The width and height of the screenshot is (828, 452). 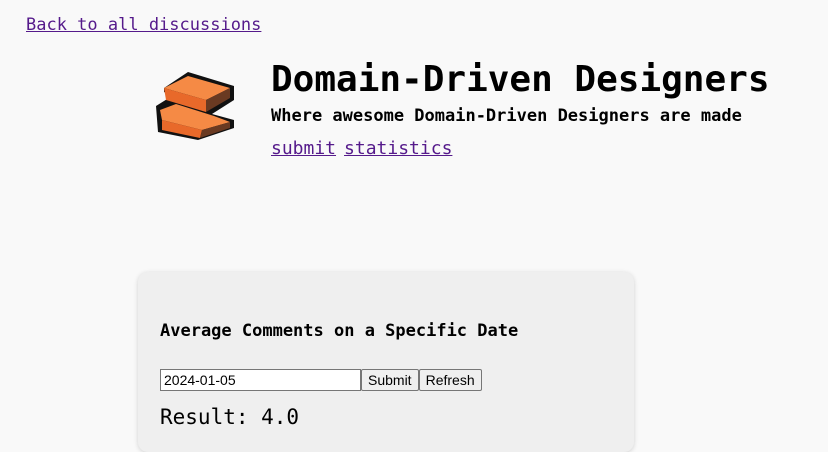 What do you see at coordinates (143, 25) in the screenshot?
I see `back-to-discussions-link: Back to all discussions` at bounding box center [143, 25].